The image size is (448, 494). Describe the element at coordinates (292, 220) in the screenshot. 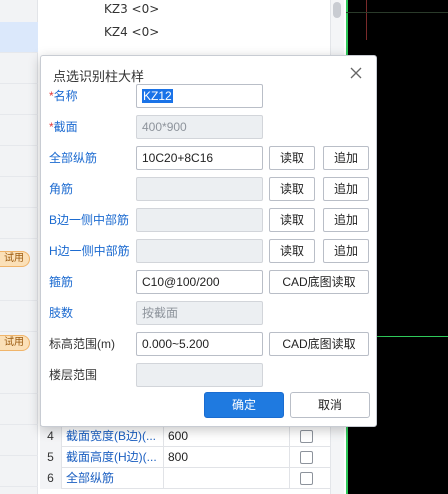

I see `b-side-rebar-read-button: 读取` at that location.